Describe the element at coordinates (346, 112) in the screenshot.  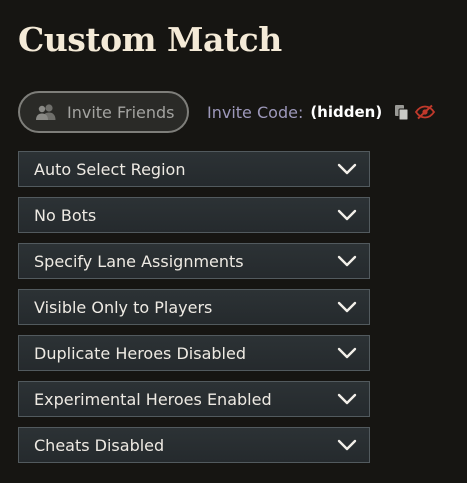
I see `invite-code-value: (hidden)` at that location.